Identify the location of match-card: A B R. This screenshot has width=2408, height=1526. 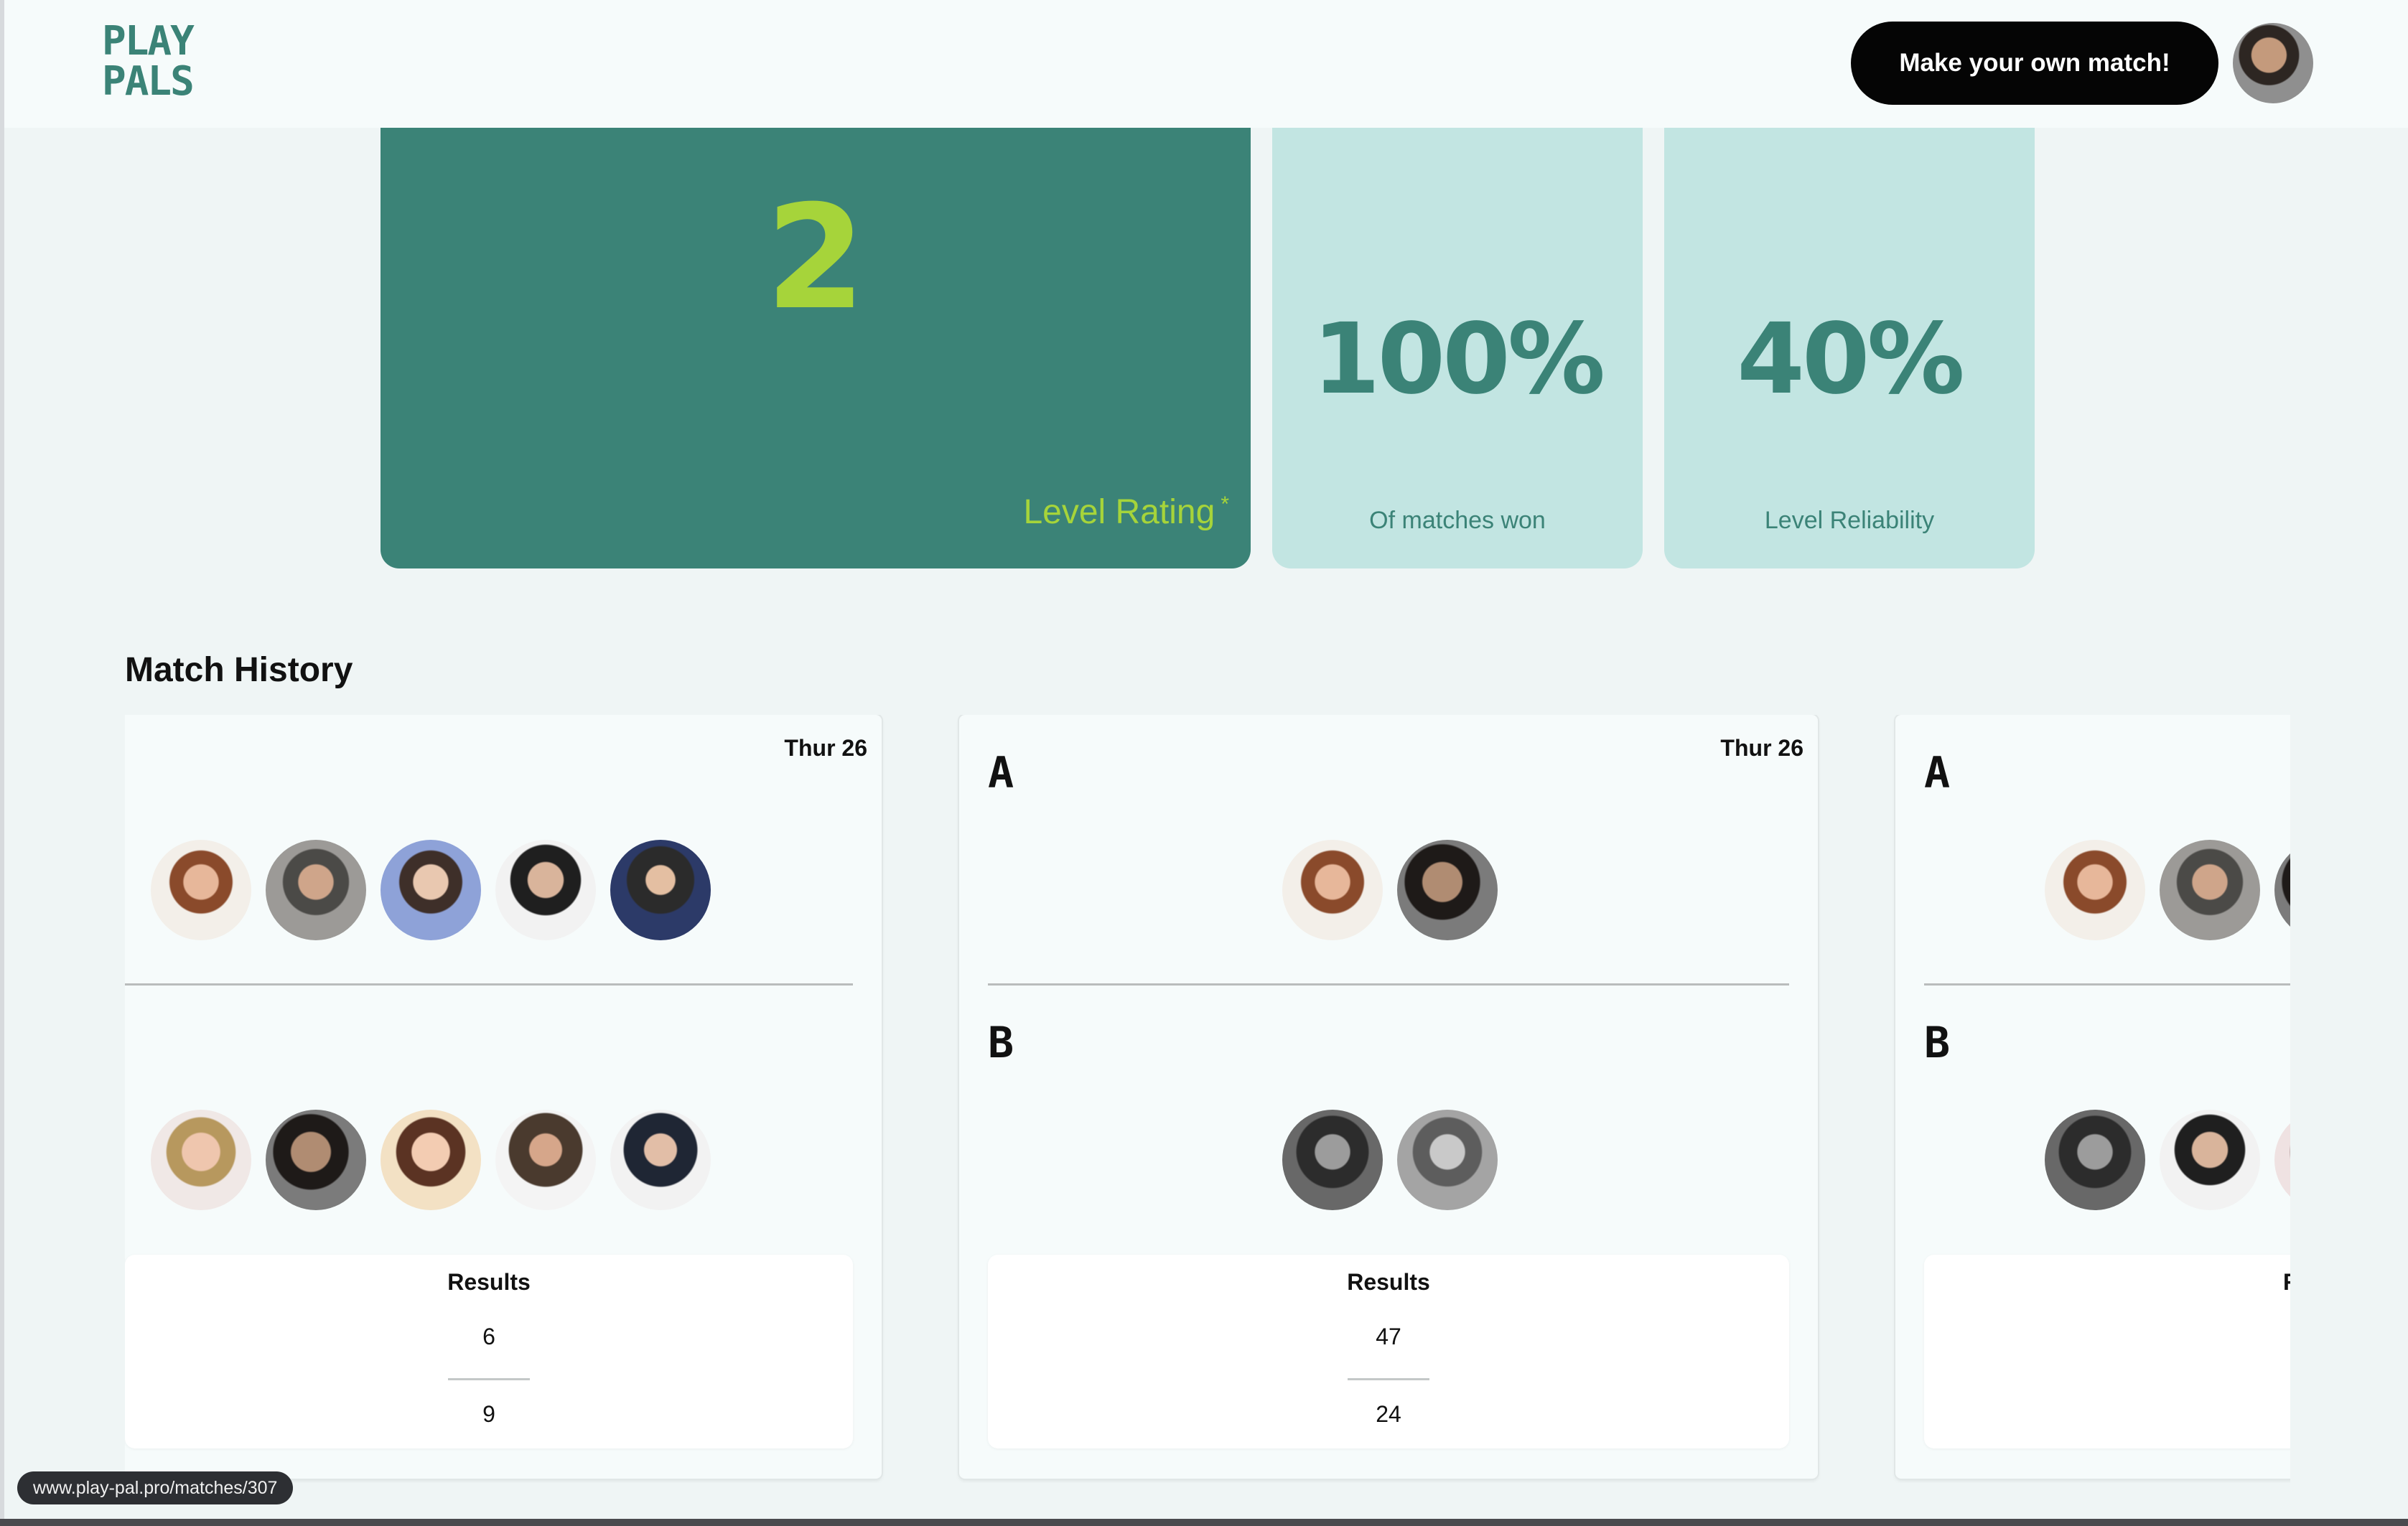
(2092, 1097).